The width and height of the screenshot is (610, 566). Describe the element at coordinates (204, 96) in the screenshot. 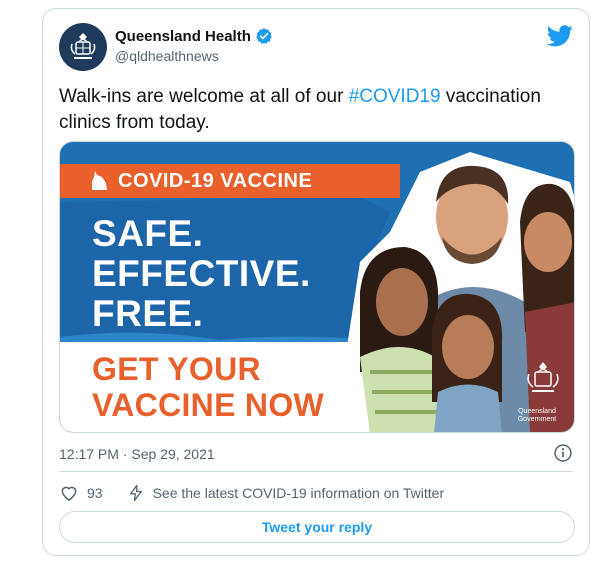

I see `tweet-text-before: Walk-ins are welcome at all of our` at that location.